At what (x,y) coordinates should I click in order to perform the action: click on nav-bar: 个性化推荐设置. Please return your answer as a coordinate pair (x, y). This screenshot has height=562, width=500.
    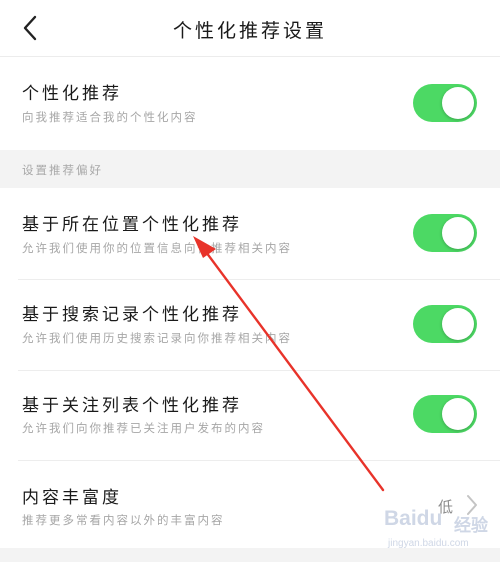
    Looking at the image, I should click on (250, 28).